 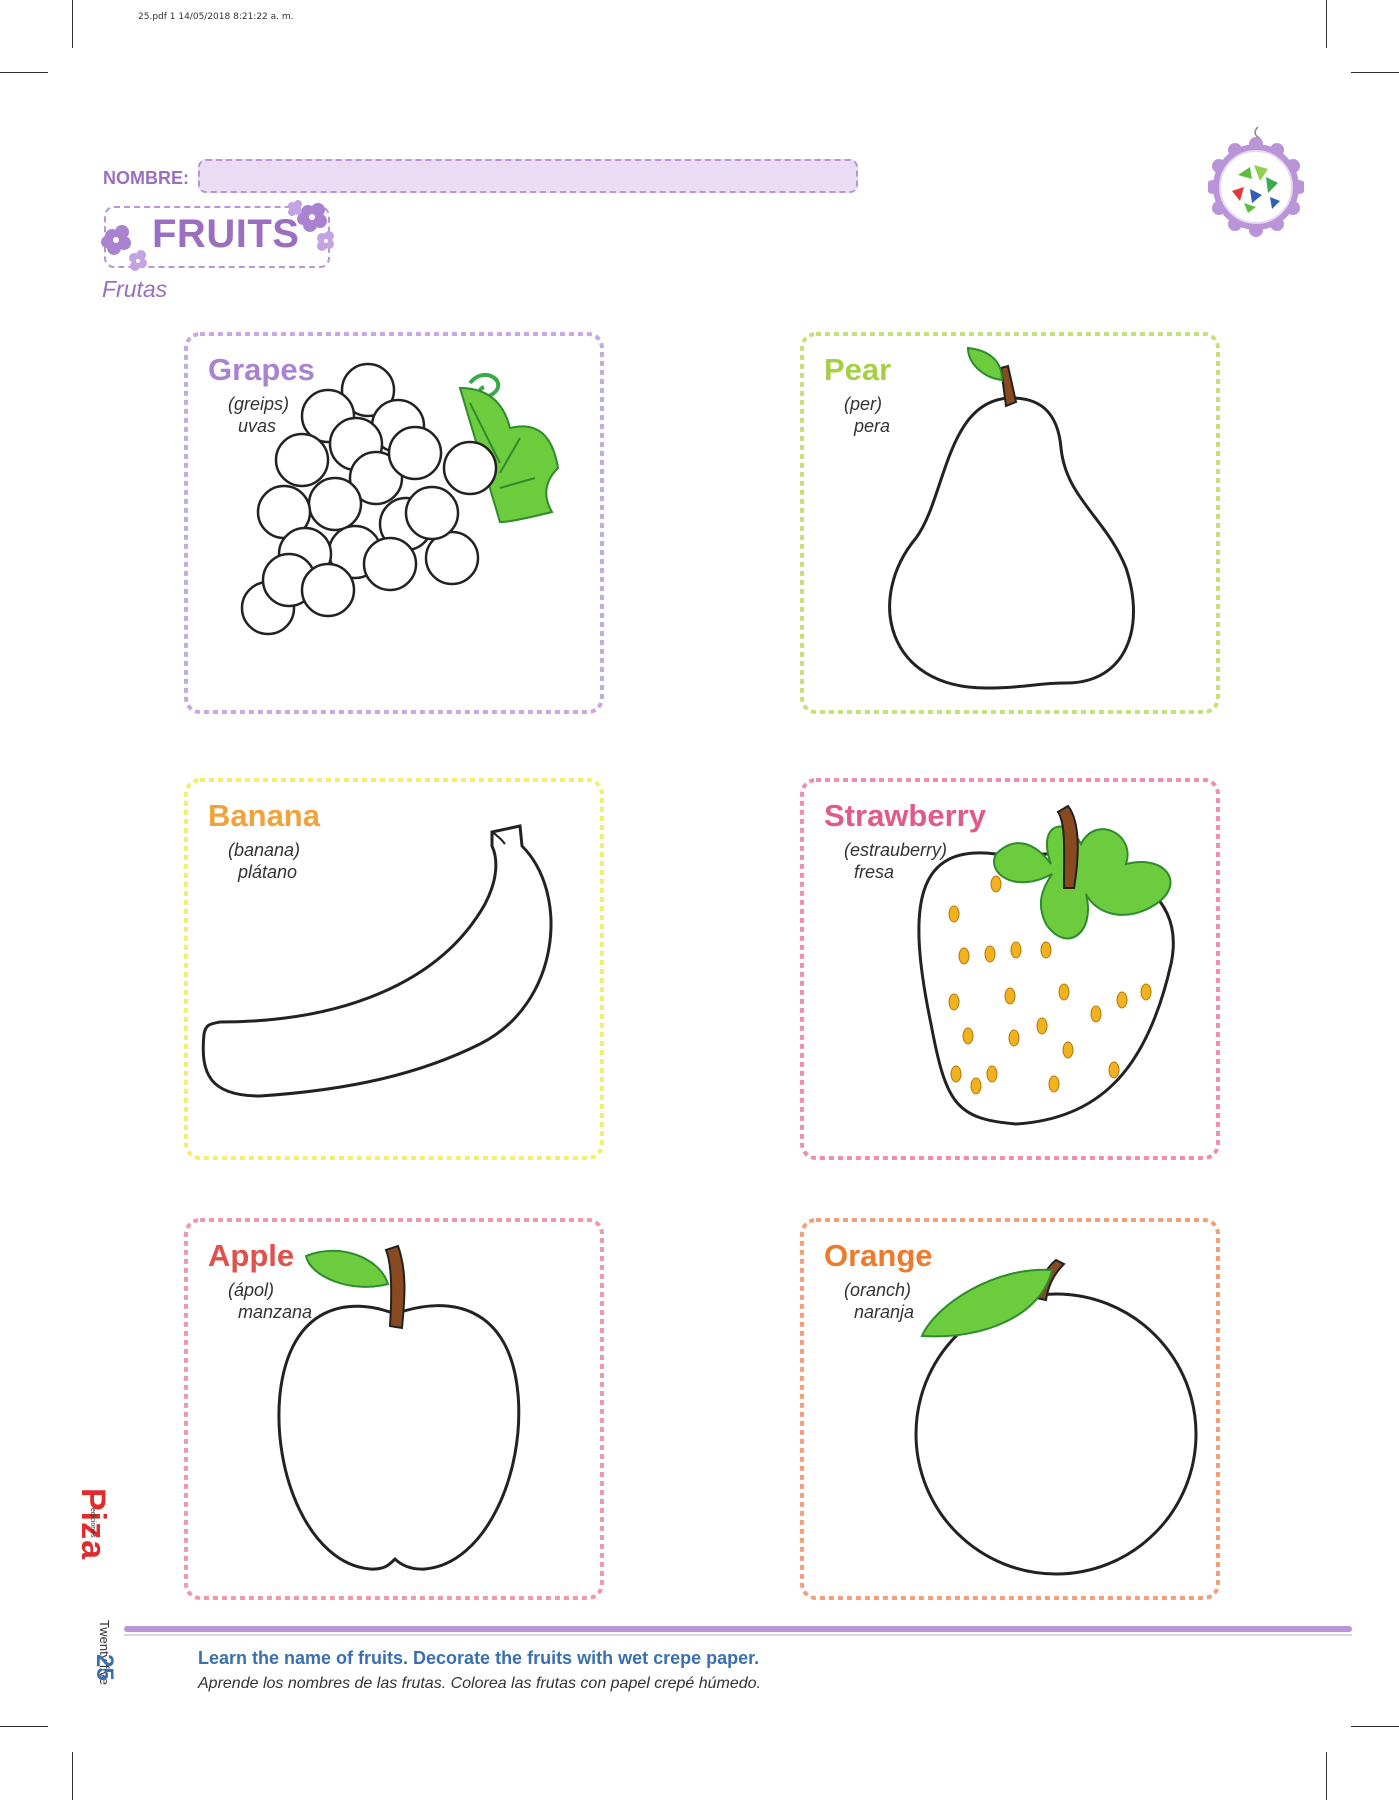 What do you see at coordinates (251, 1290) in the screenshot?
I see `fruit-pronunciation: (ápol)` at bounding box center [251, 1290].